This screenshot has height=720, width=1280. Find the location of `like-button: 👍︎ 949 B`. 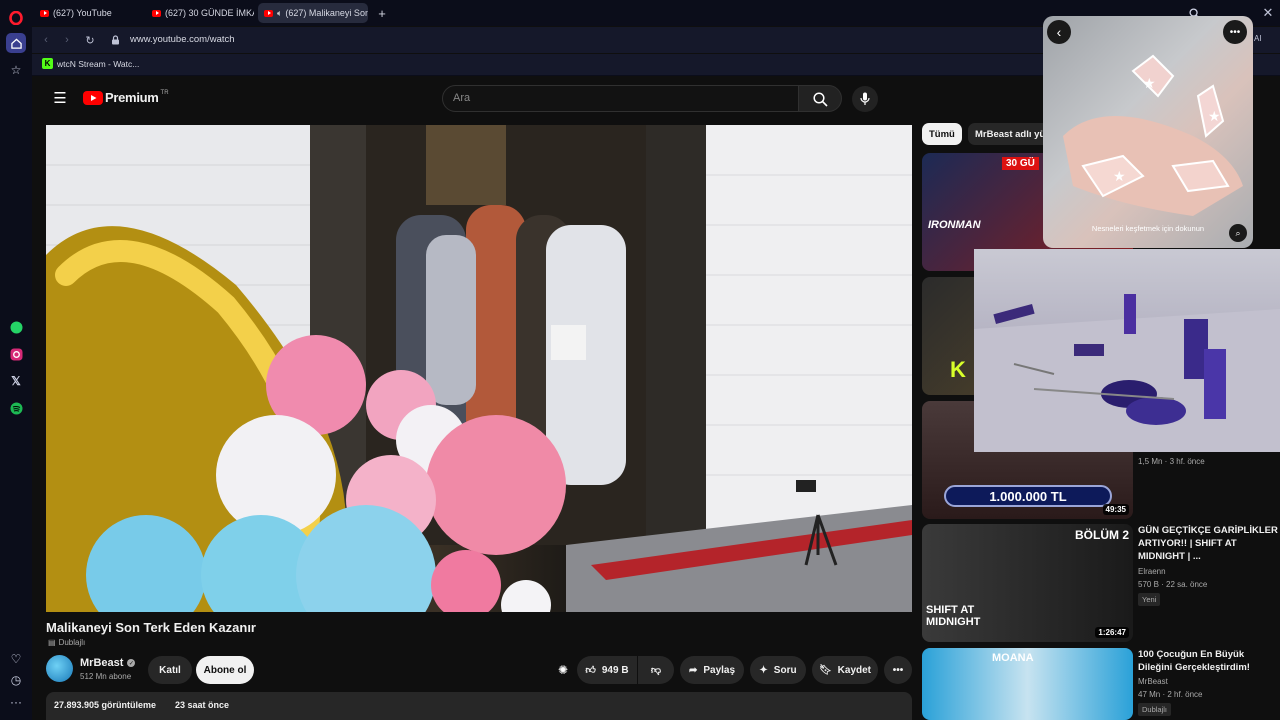

like-button: 👍︎ 949 B is located at coordinates (607, 670).